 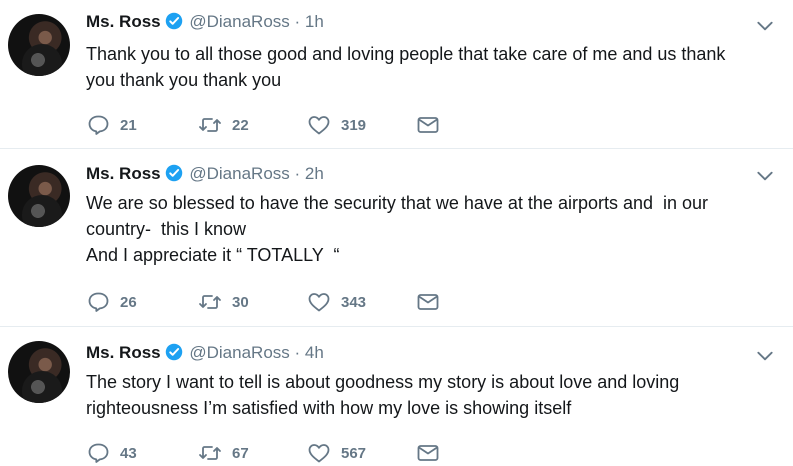 I want to click on tweet-header: Ms. Ross @DianaRoss · 1h, so click(x=205, y=22).